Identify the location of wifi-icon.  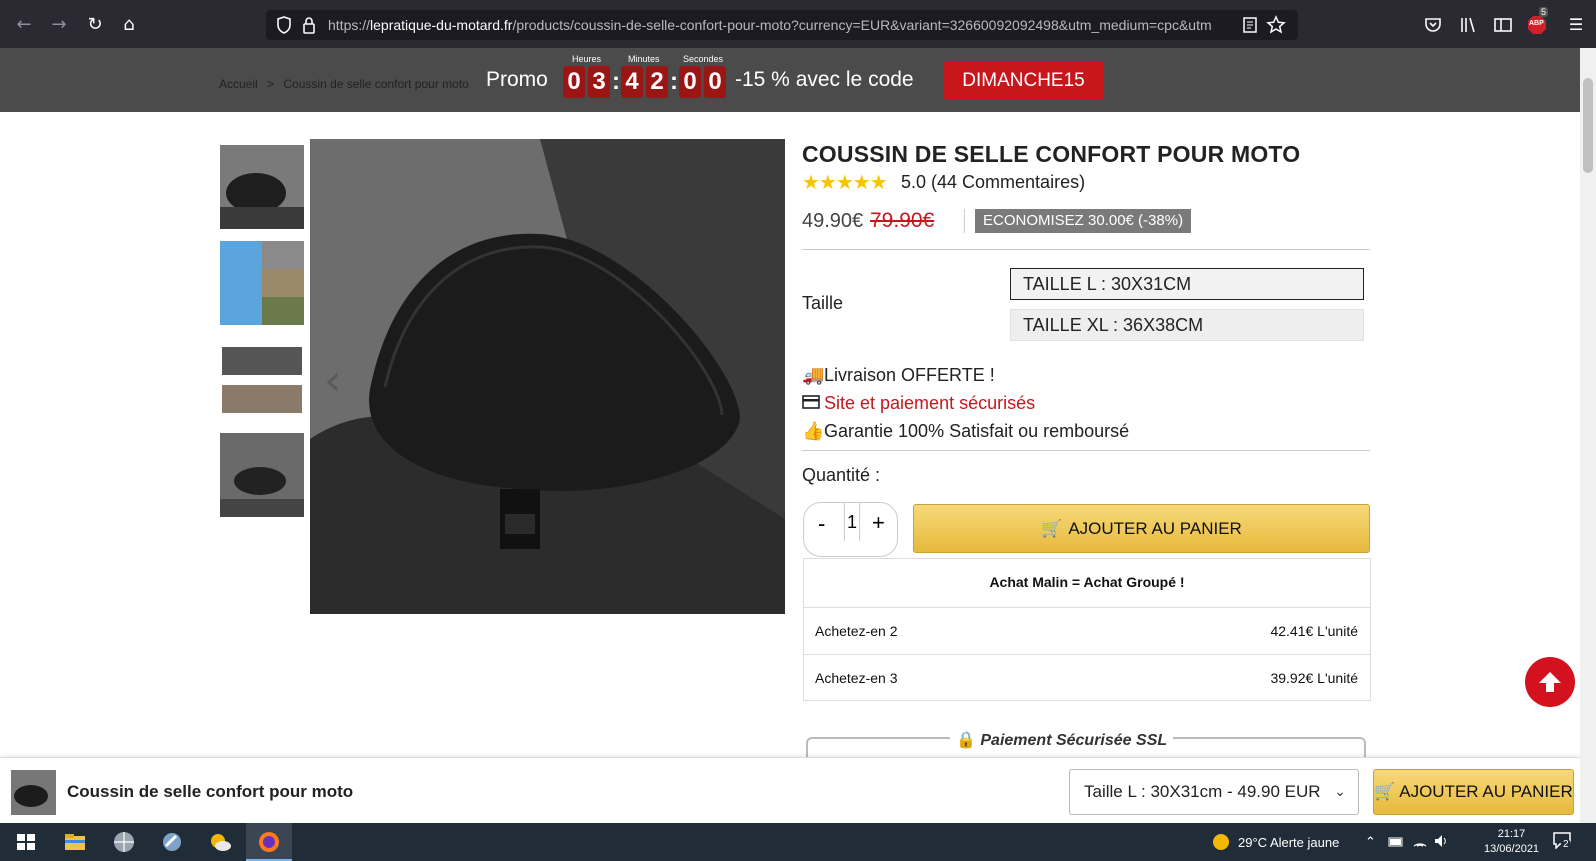
(1420, 841).